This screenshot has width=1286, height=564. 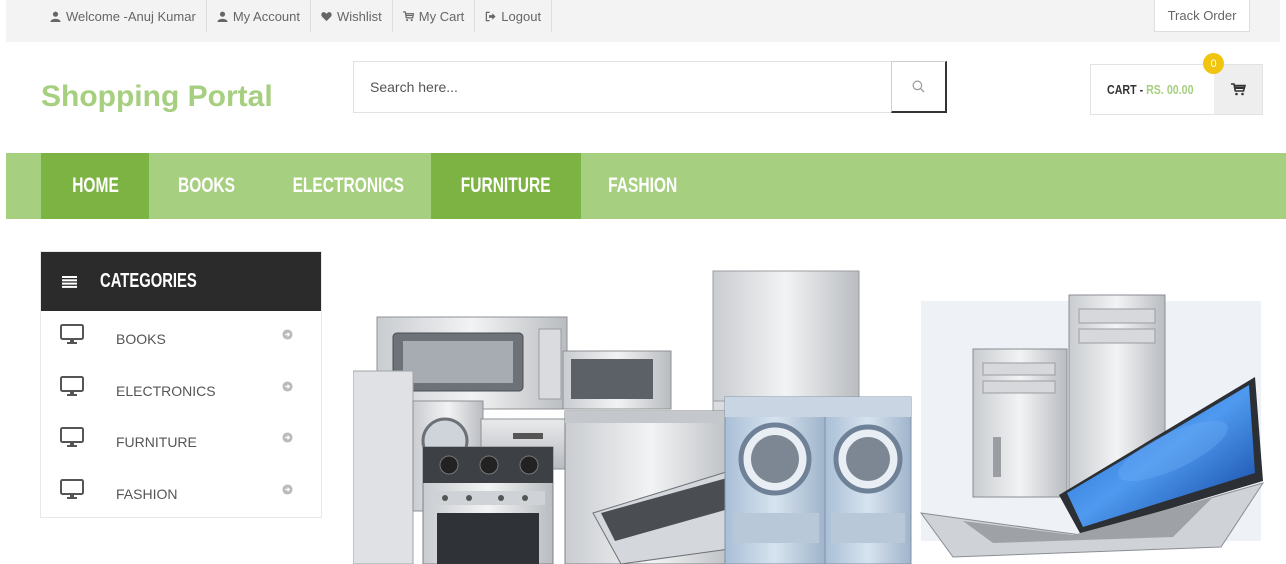 I want to click on nav-books: BOOKS, so click(x=207, y=186).